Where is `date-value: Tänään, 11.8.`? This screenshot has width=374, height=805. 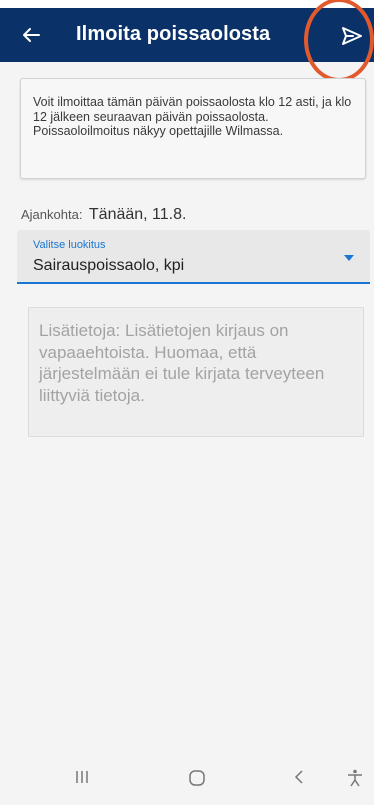 date-value: Tänään, 11.8. is located at coordinates (137, 214).